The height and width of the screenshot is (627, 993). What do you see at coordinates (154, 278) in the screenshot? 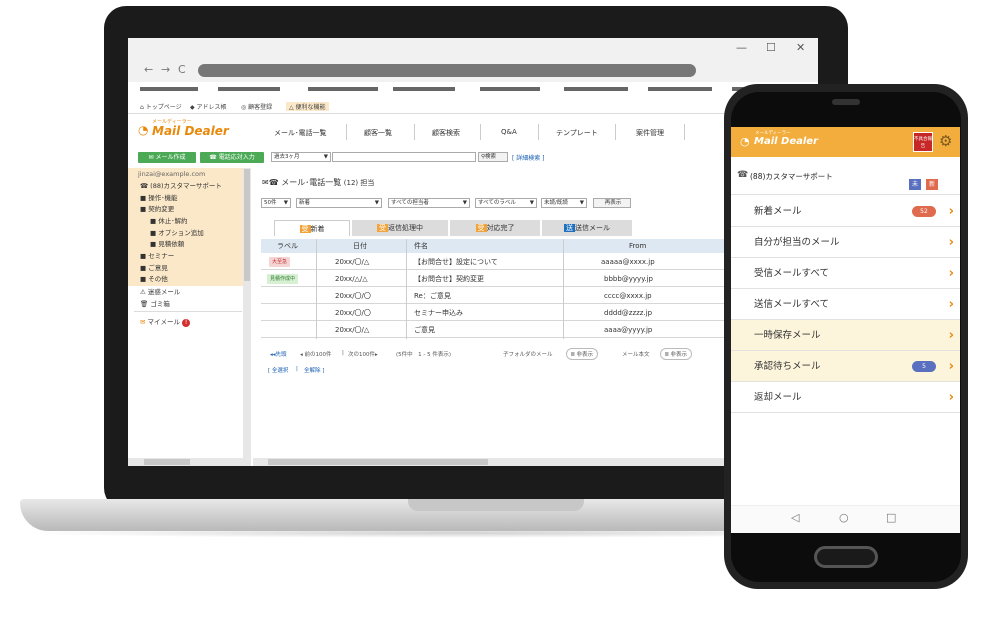
I see `sidebar-item-other: ■ その他` at bounding box center [154, 278].